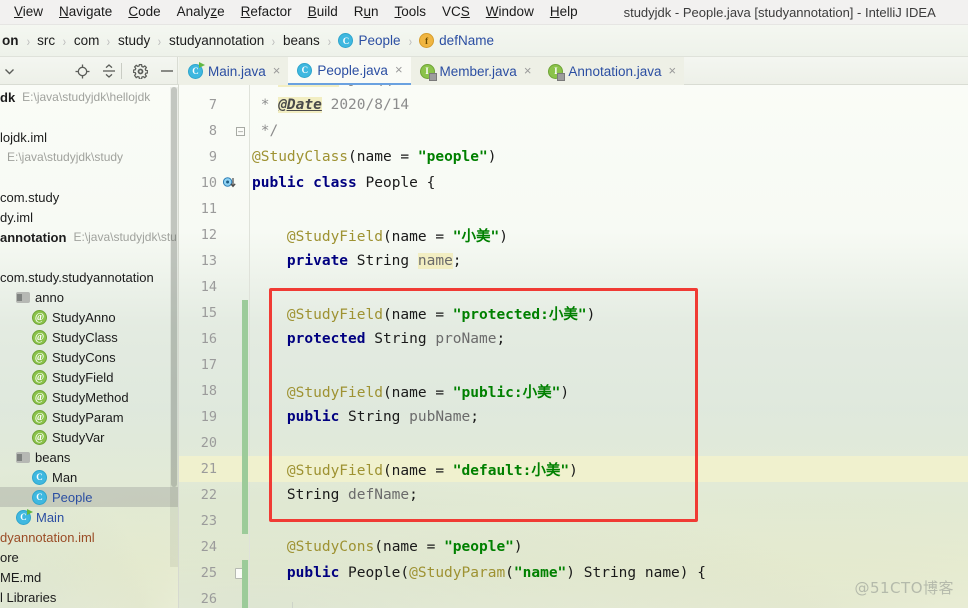  What do you see at coordinates (89, 457) in the screenshot?
I see `tree-item-beans: beans` at bounding box center [89, 457].